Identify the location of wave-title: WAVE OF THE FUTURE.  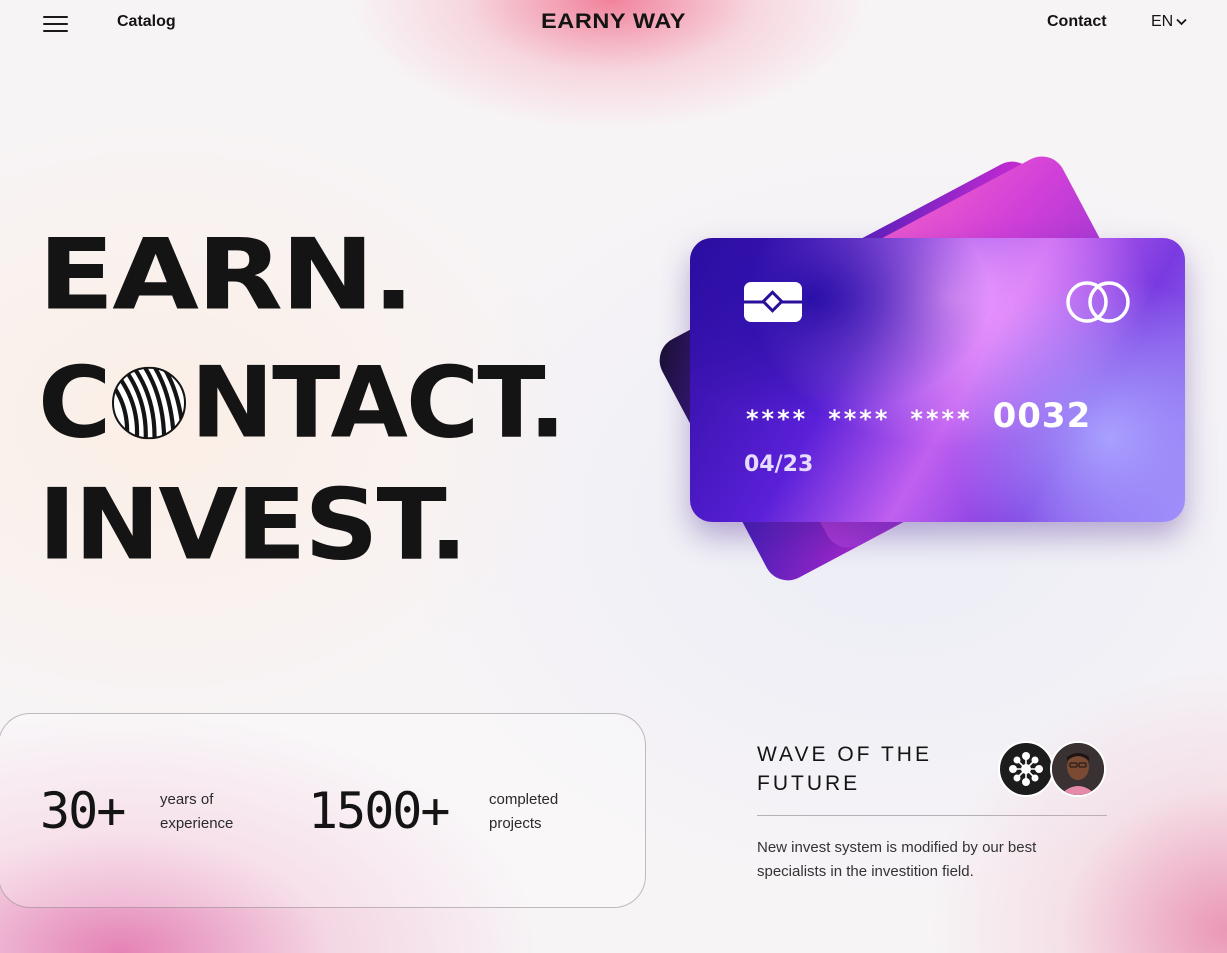
(844, 769).